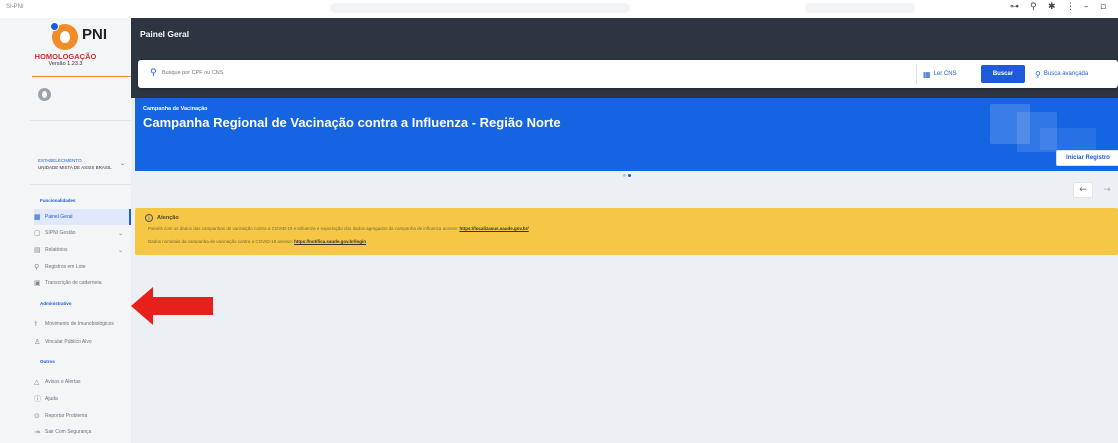 Image resolution: width=1118 pixels, height=443 pixels. Describe the element at coordinates (1014, 7) in the screenshot. I see `key-icon: ⊶` at that location.